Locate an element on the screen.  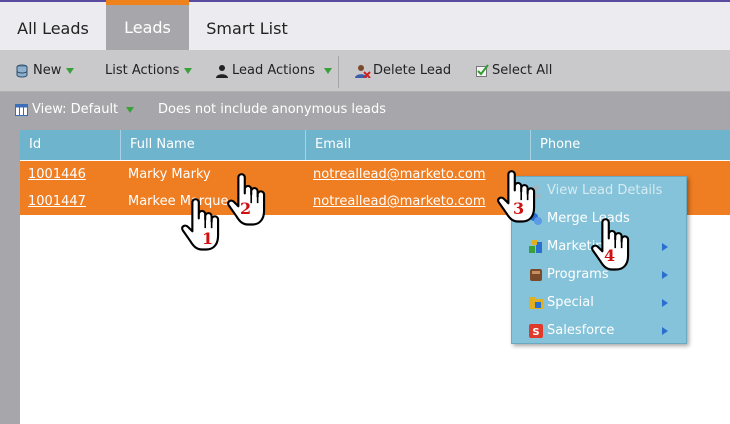
delete-person-icon is located at coordinates (363, 71).